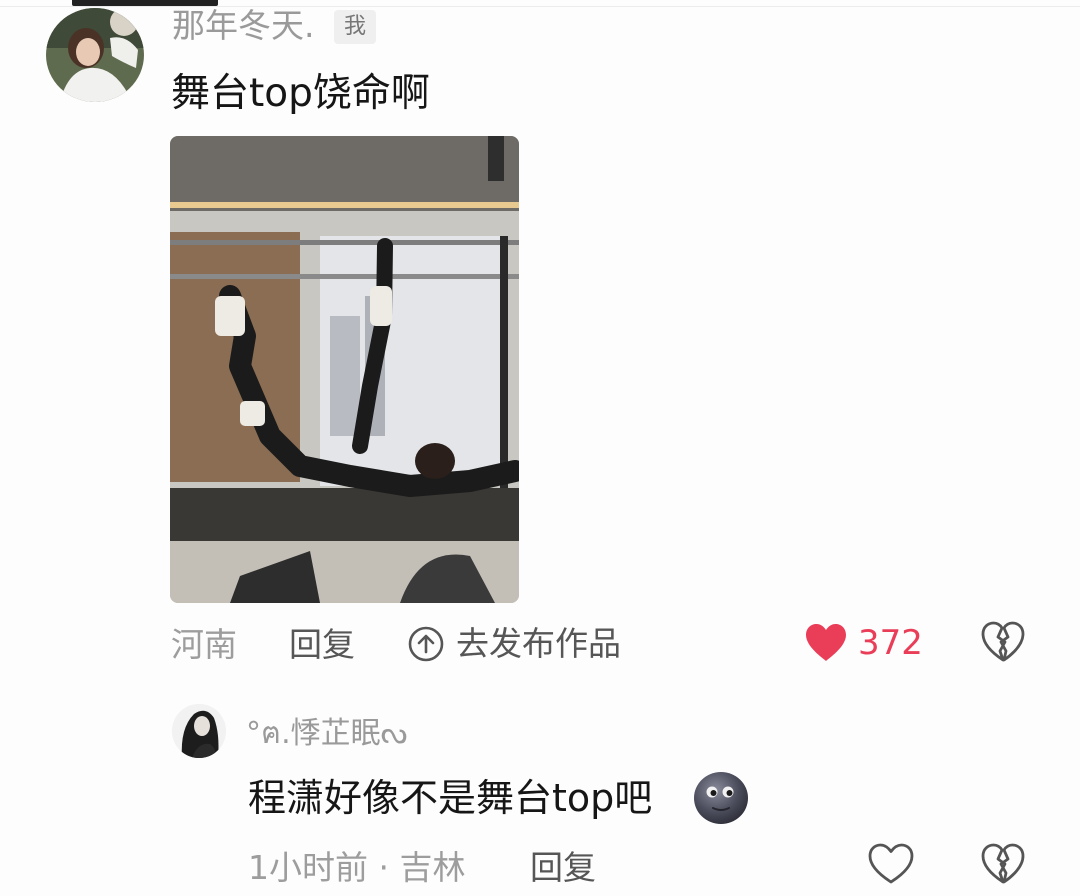 This screenshot has height=896, width=1080. Describe the element at coordinates (890, 643) in the screenshot. I see `like-count: 372` at that location.